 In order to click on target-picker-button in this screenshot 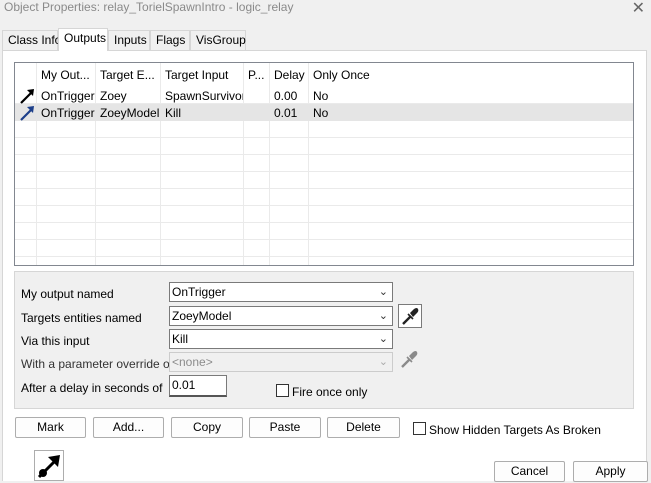, I will do `click(410, 316)`.